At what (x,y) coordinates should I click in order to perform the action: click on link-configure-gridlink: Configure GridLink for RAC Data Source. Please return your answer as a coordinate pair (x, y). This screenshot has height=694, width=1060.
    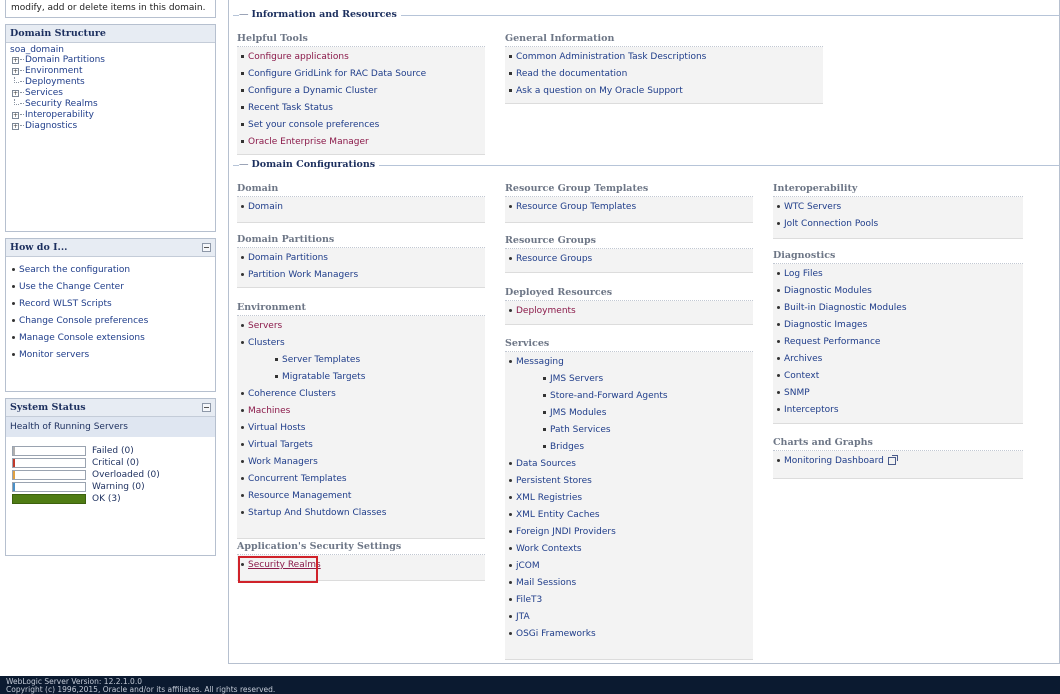
    Looking at the image, I should click on (363, 74).